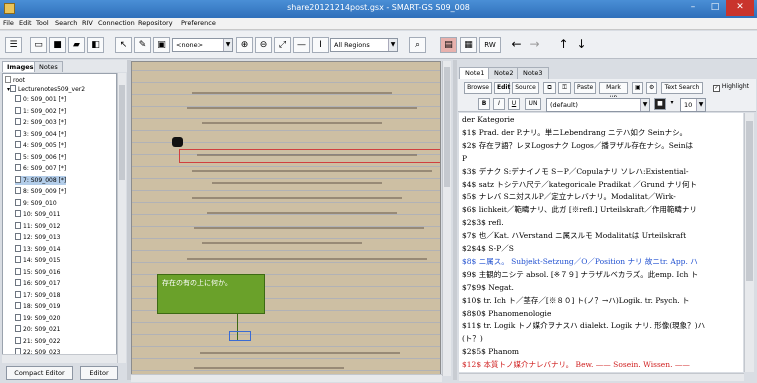  I want to click on tree-item: 16: S09_017, so click(37, 283).